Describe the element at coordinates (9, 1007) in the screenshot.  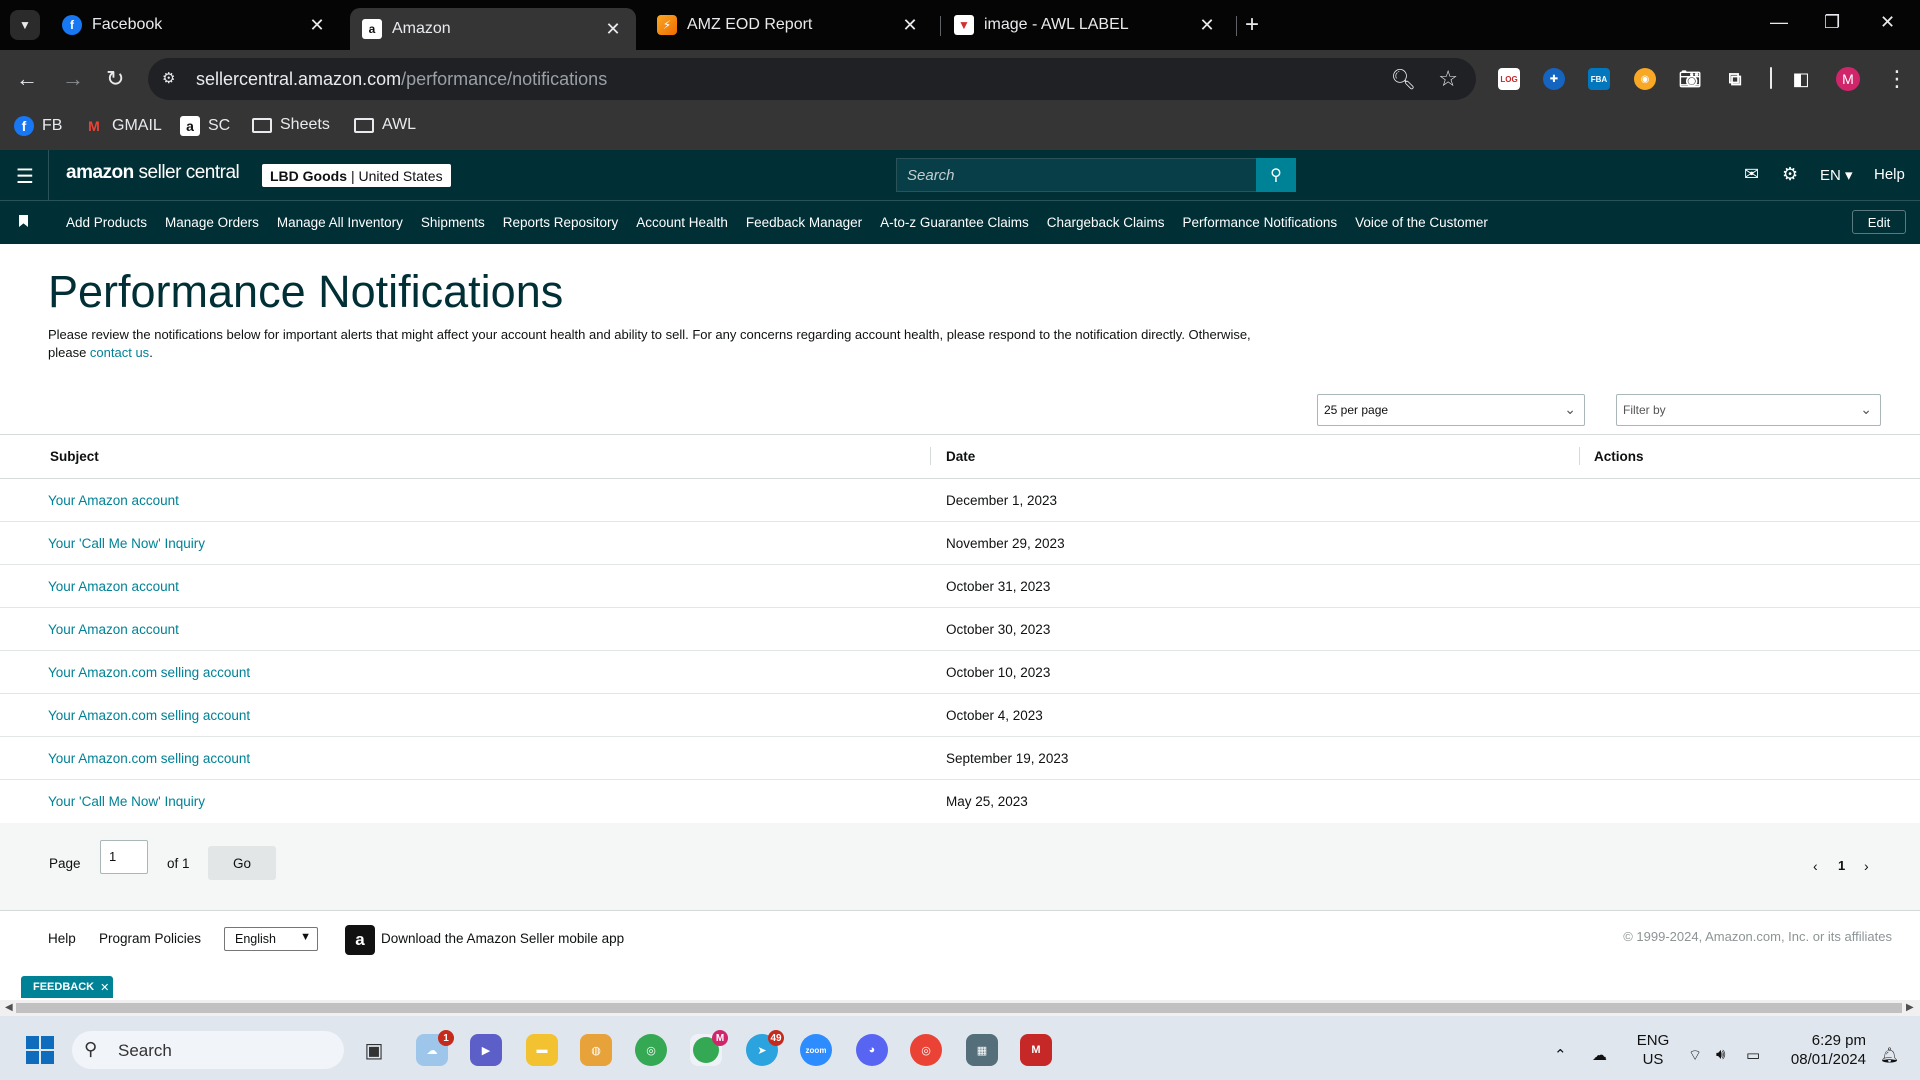
I see `scroll-left-icon: ◀` at that location.